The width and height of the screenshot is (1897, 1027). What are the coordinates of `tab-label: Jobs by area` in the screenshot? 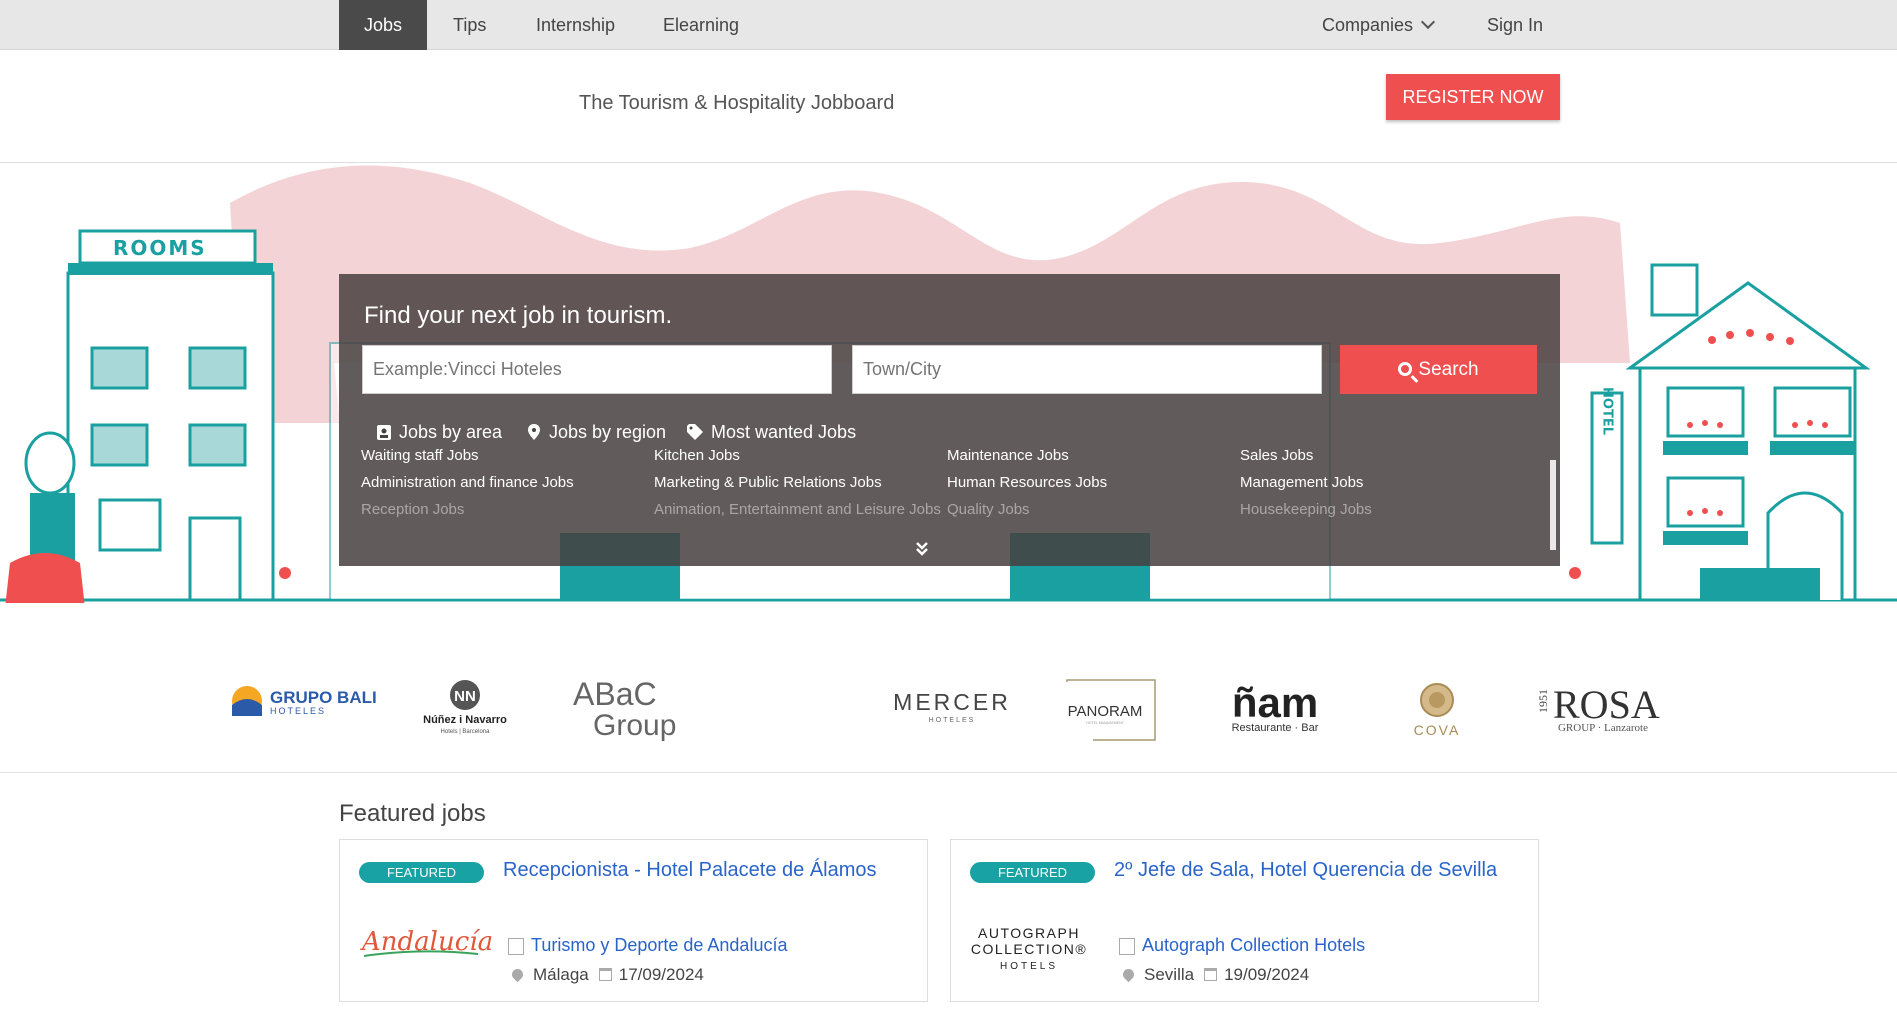 It's located at (451, 432).